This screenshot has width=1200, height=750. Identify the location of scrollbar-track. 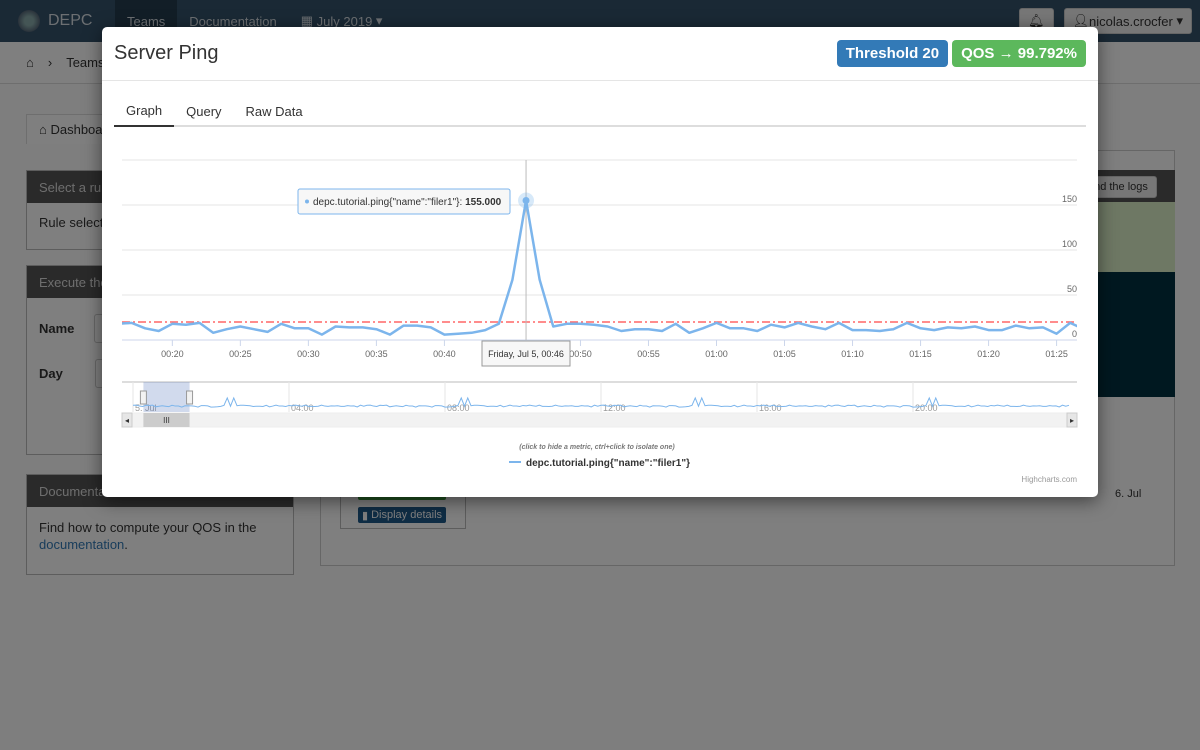
(599, 420).